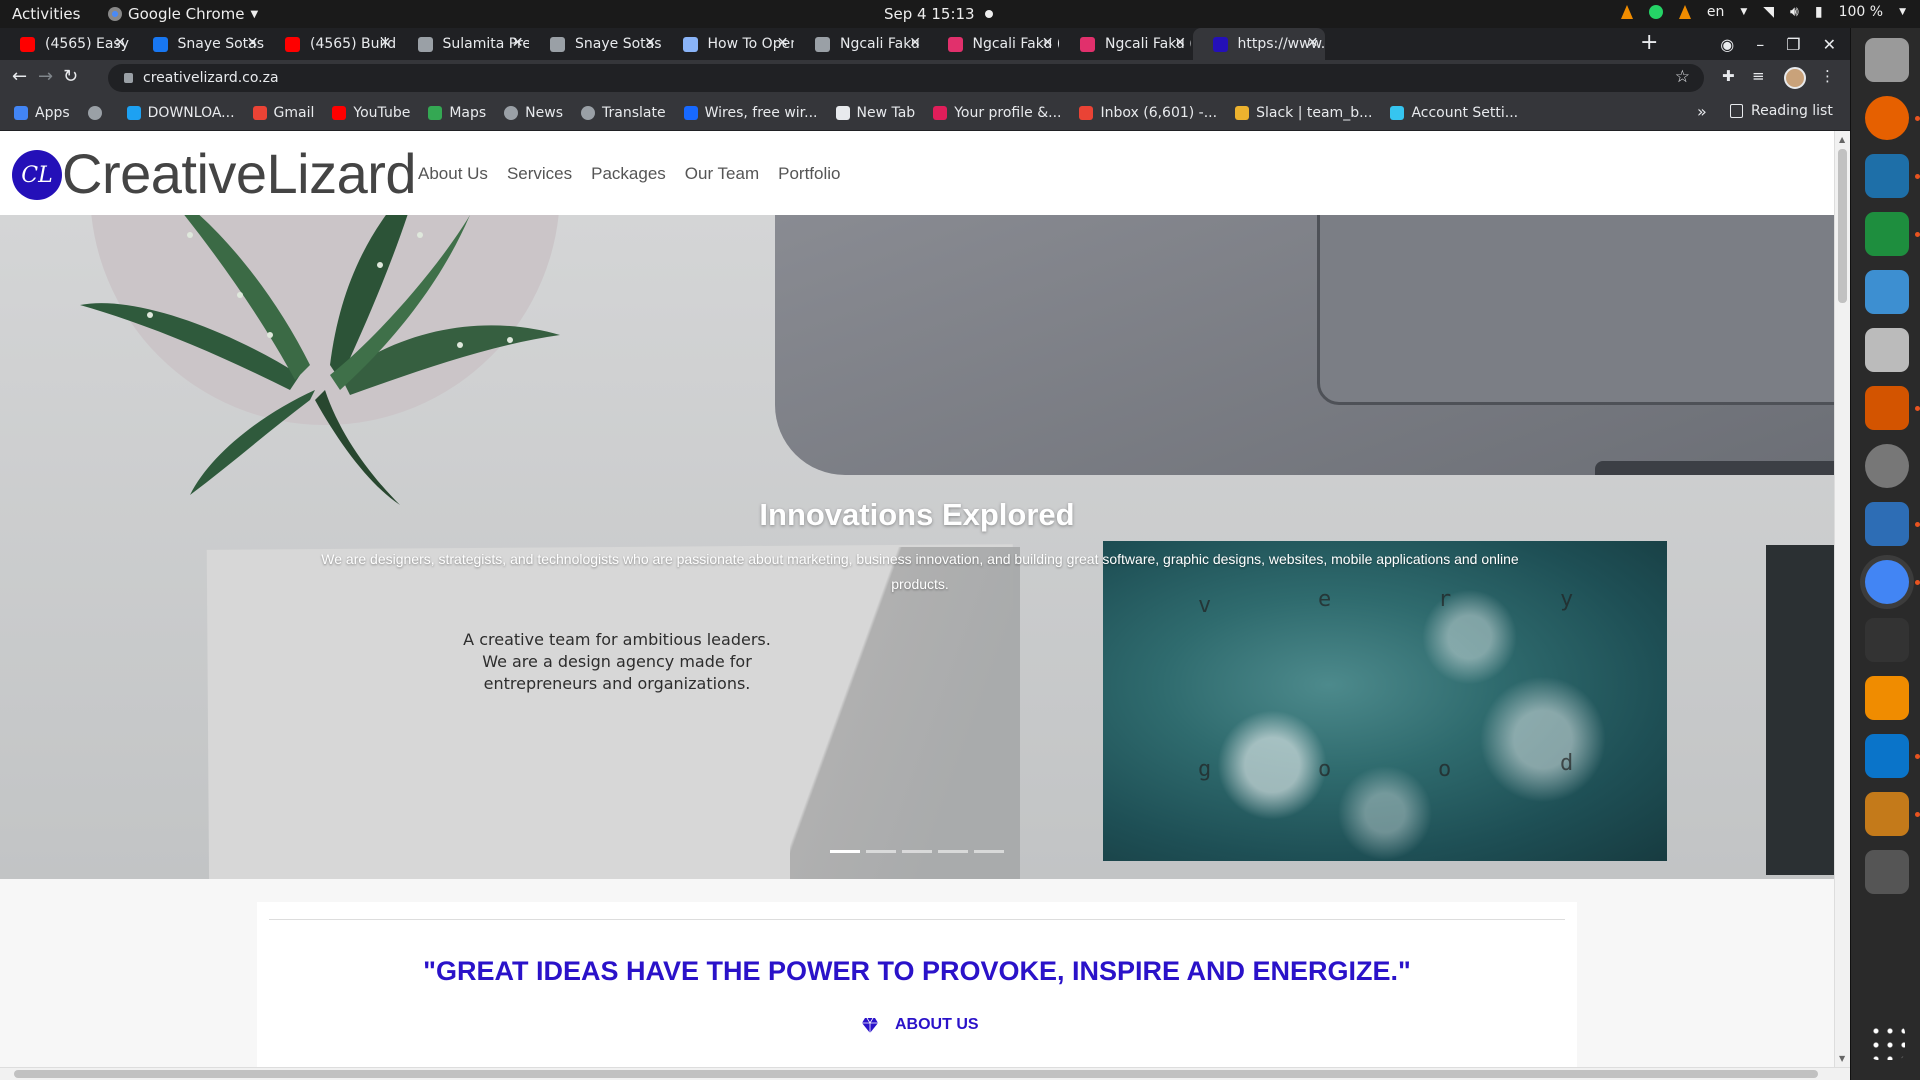  Describe the element at coordinates (1887, 176) in the screenshot. I see `image-viewer-icon` at that location.